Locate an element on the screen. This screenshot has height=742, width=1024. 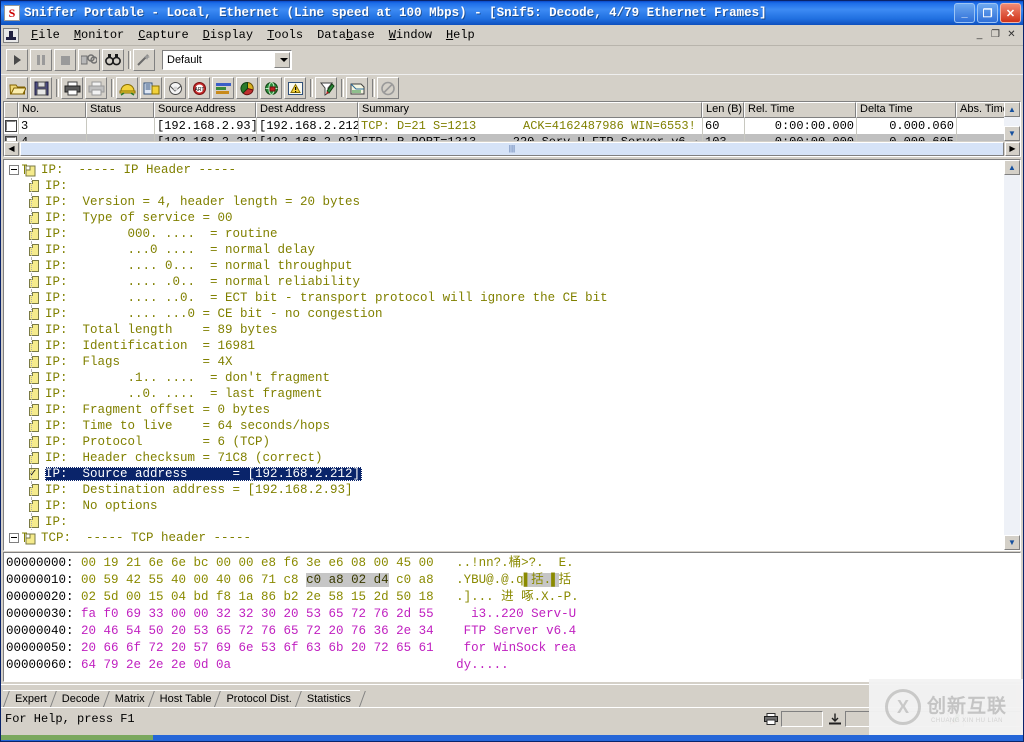
decode-tree-row: IP: .... .0.. = normal reliability is located at coordinates (504, 282).